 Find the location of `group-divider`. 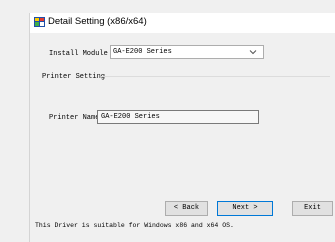

group-divider is located at coordinates (215, 76).